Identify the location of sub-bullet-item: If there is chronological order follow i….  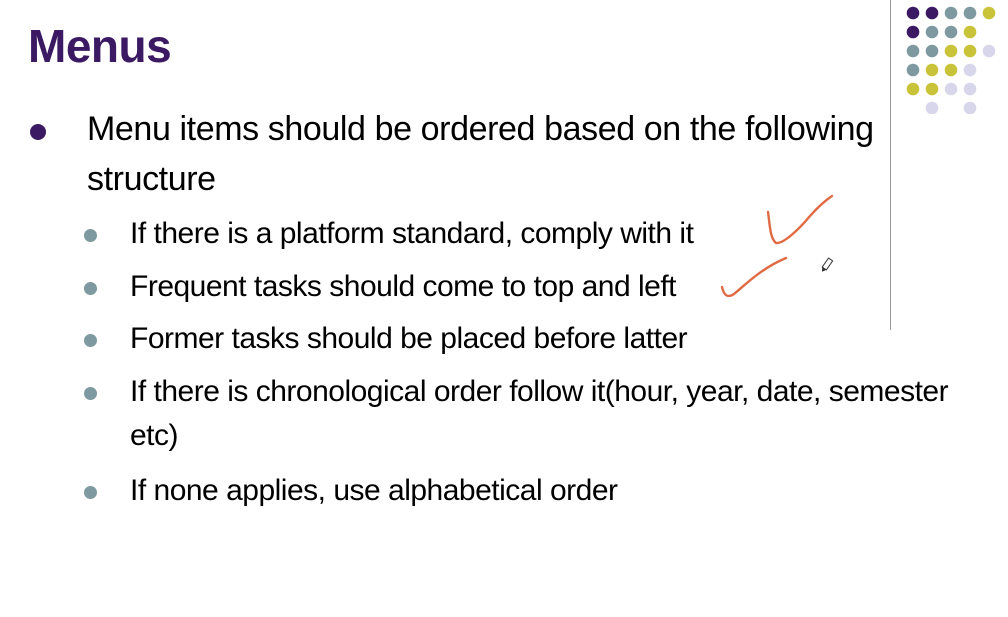
(539, 413).